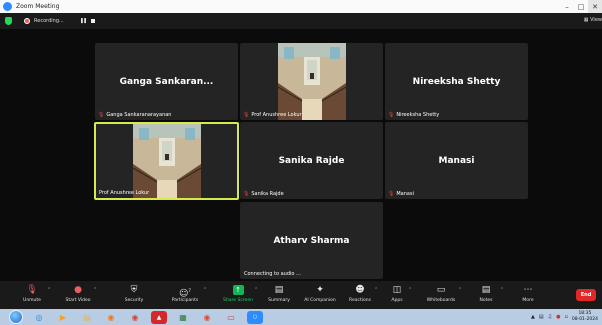  I want to click on active-speaker-tile: Prof Anushree Lokur, so click(166, 161).